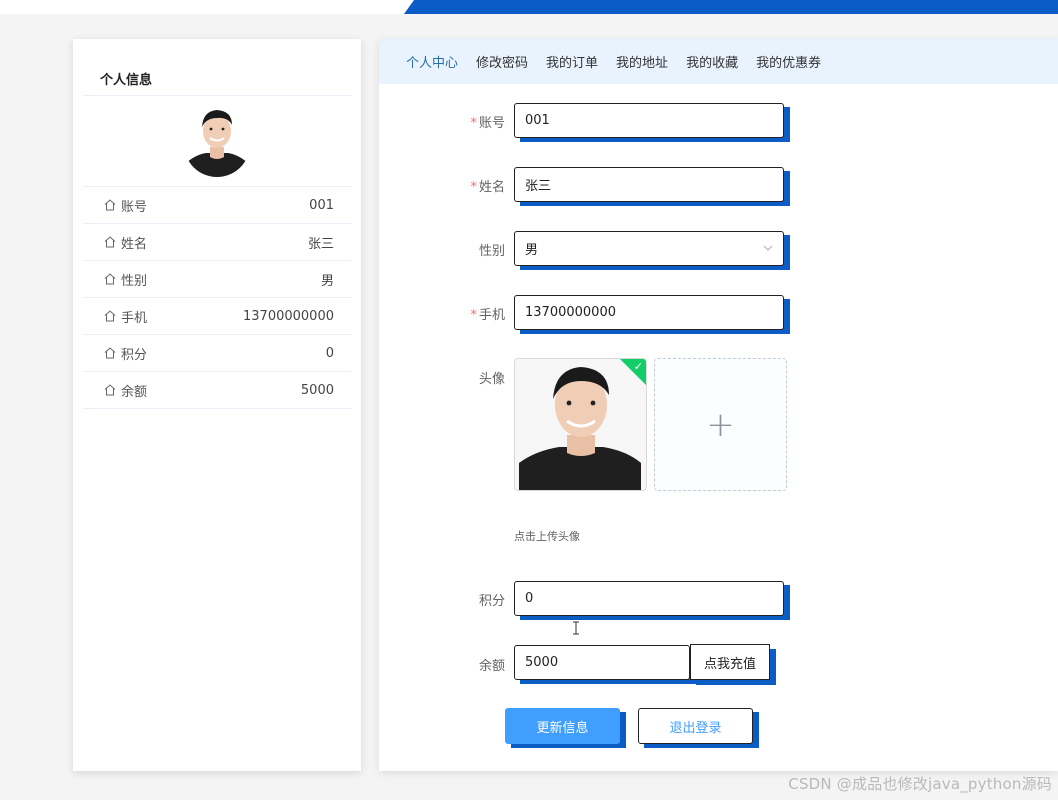 Image resolution: width=1058 pixels, height=800 pixels. Describe the element at coordinates (491, 666) in the screenshot. I see `balance-label: 余额` at that location.